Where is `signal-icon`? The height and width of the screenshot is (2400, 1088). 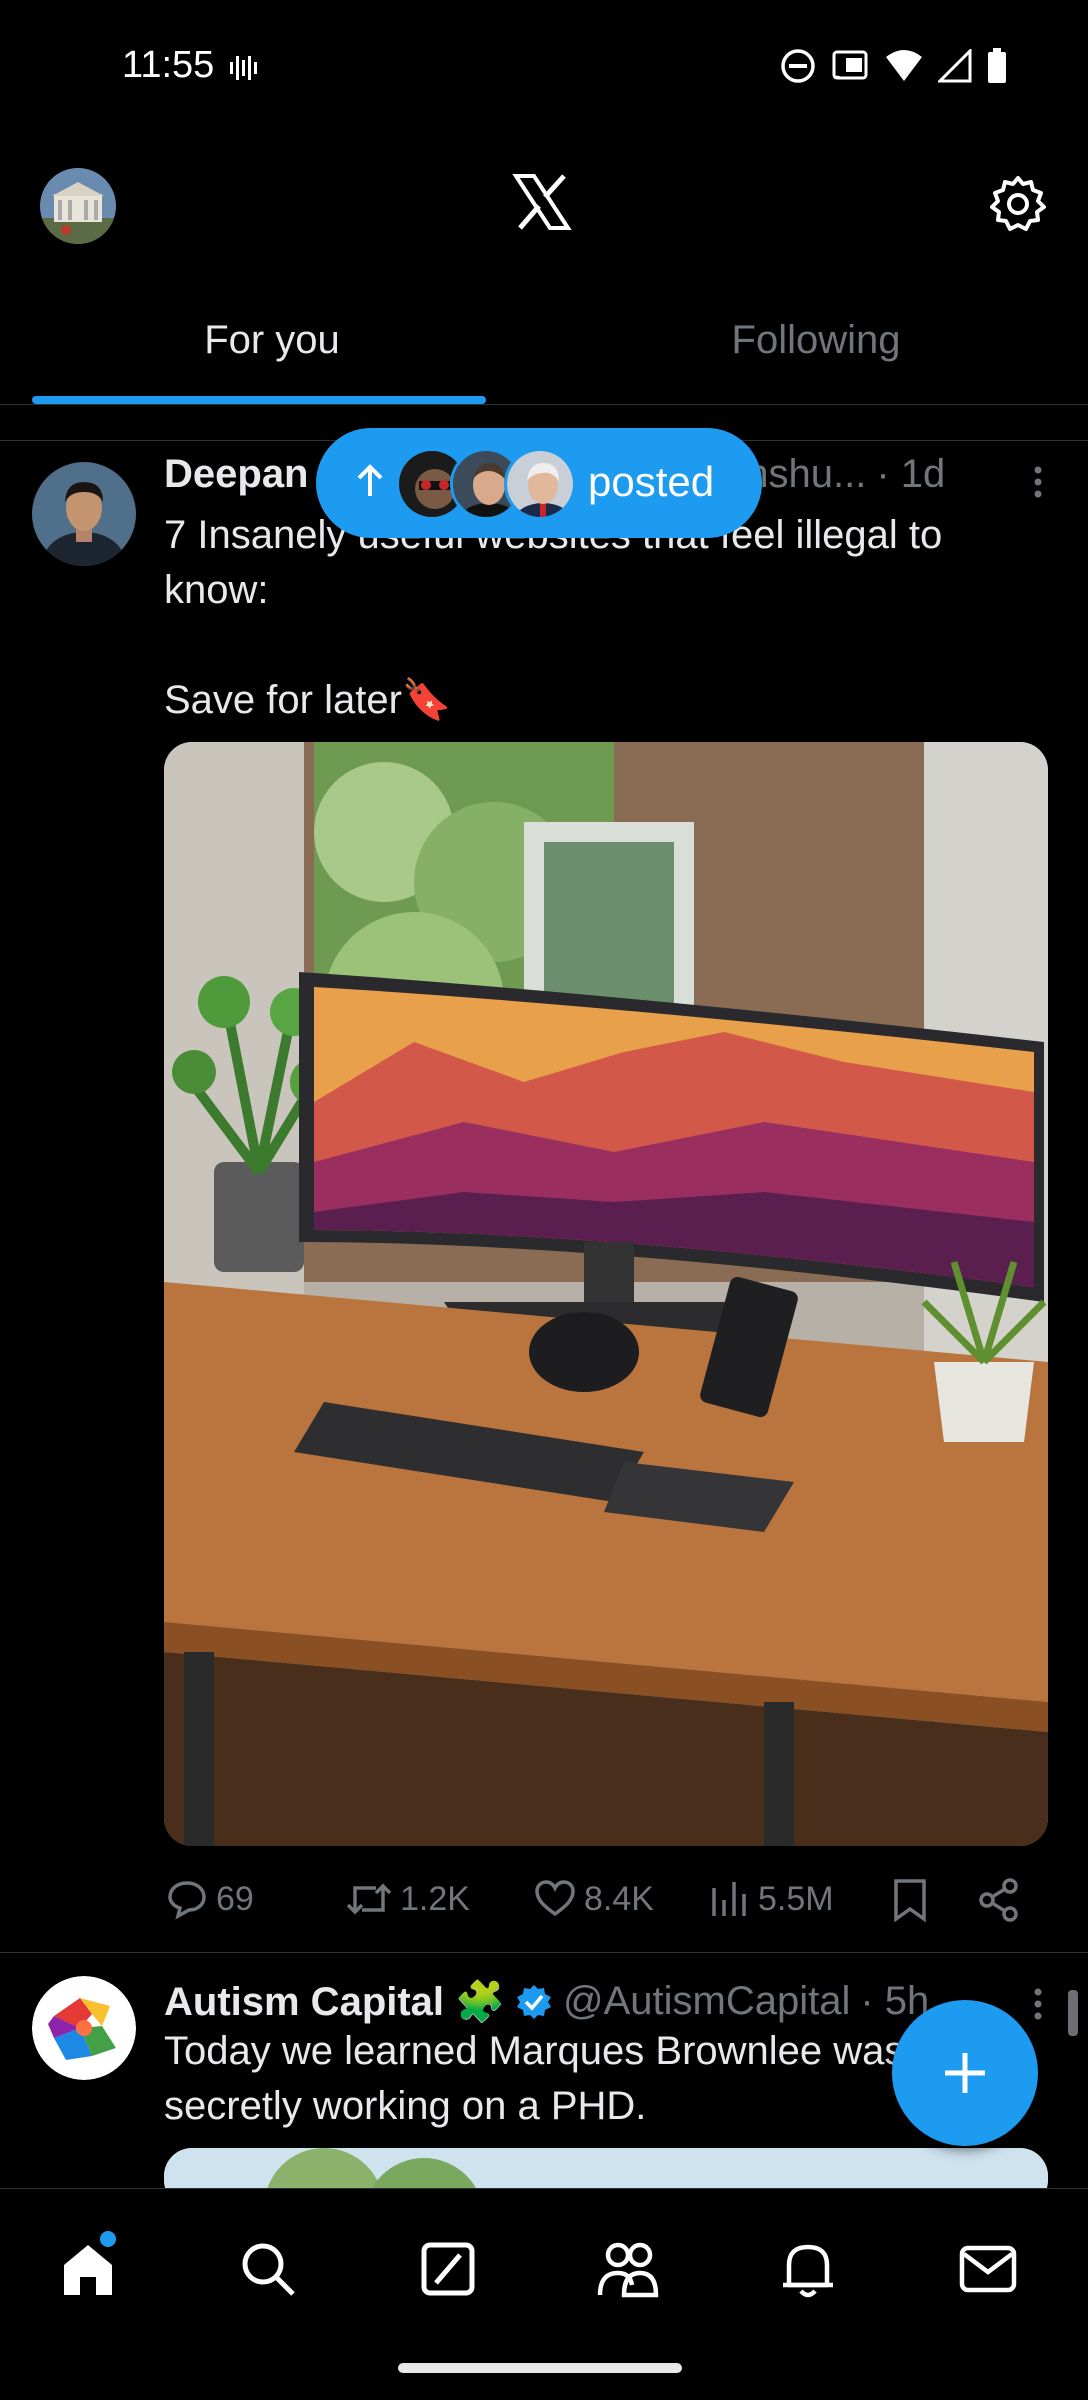
signal-icon is located at coordinates (955, 66).